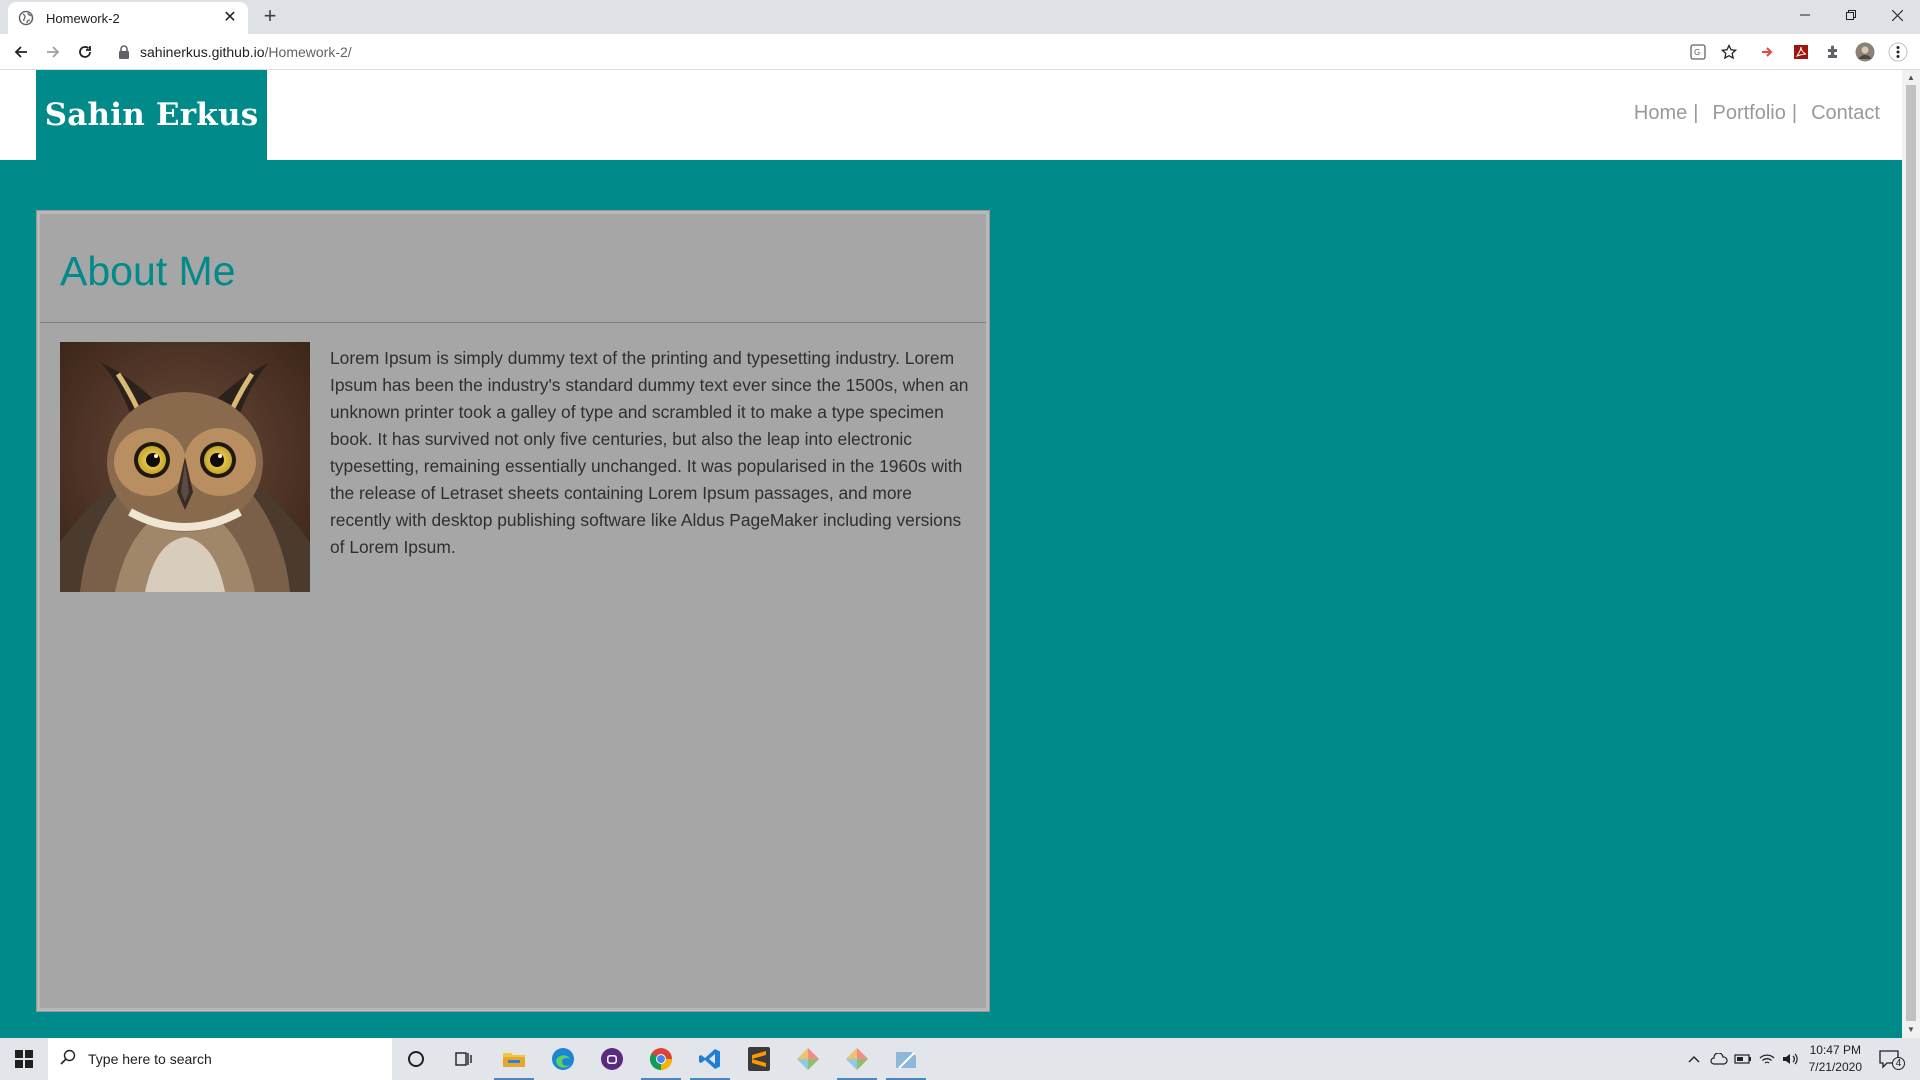 The height and width of the screenshot is (1080, 1920). I want to click on chrome-taskbar-icon, so click(661, 1059).